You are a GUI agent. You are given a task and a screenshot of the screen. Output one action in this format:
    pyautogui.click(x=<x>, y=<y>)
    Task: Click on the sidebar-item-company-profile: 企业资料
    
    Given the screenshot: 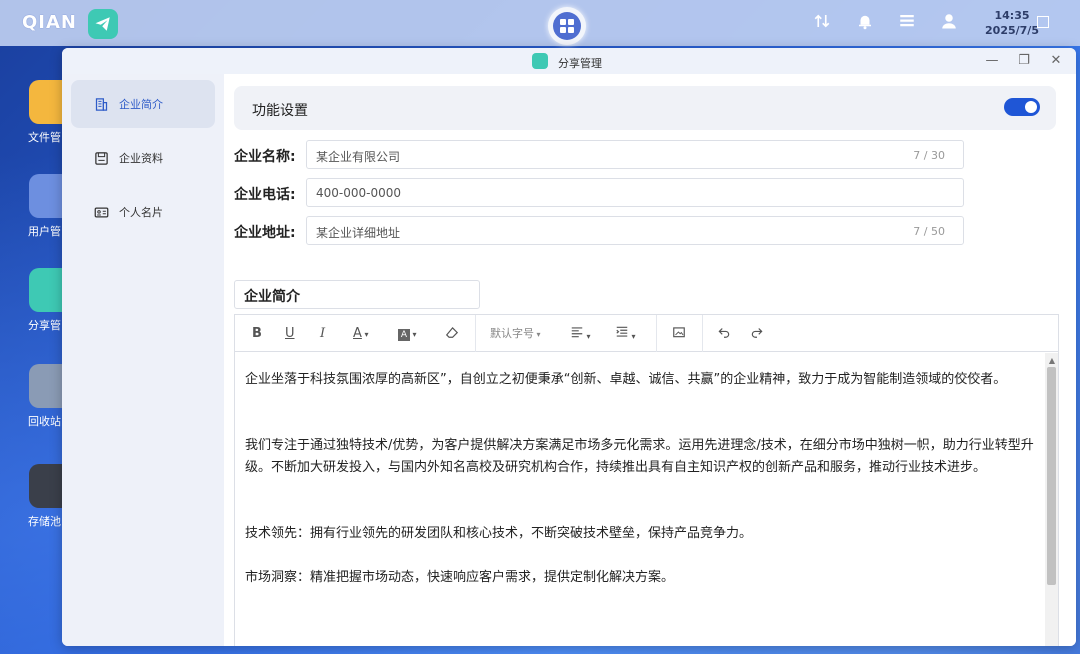 What is the action you would take?
    pyautogui.click(x=143, y=158)
    